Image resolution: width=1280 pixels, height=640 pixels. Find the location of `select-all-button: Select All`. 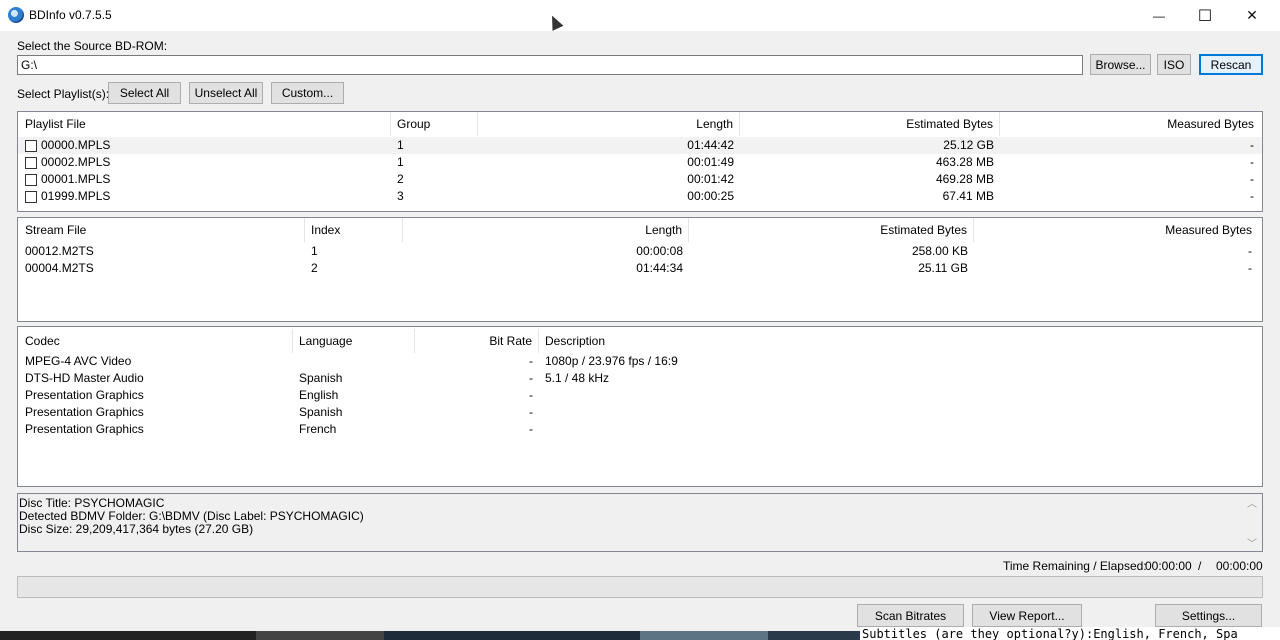

select-all-button: Select All is located at coordinates (144, 93).